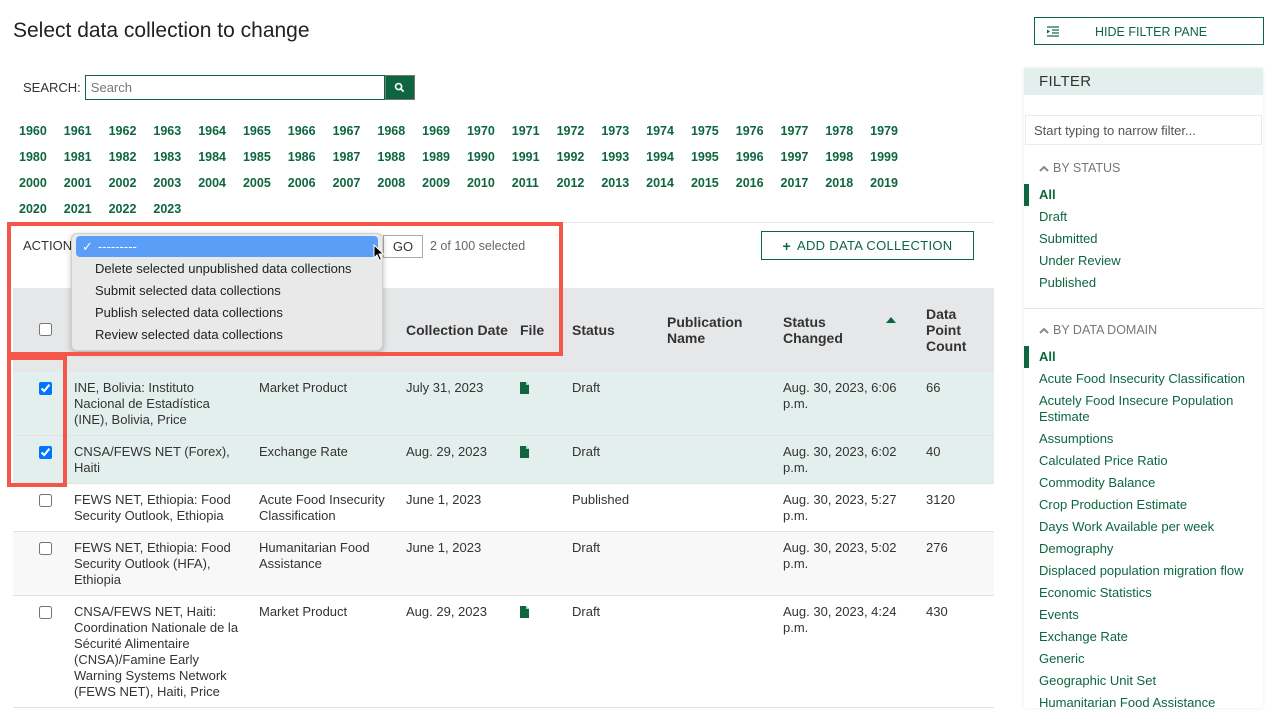 The height and width of the screenshot is (714, 1268). Describe the element at coordinates (1143, 637) in the screenshot. I see `filter-item: Exchange Rate` at that location.